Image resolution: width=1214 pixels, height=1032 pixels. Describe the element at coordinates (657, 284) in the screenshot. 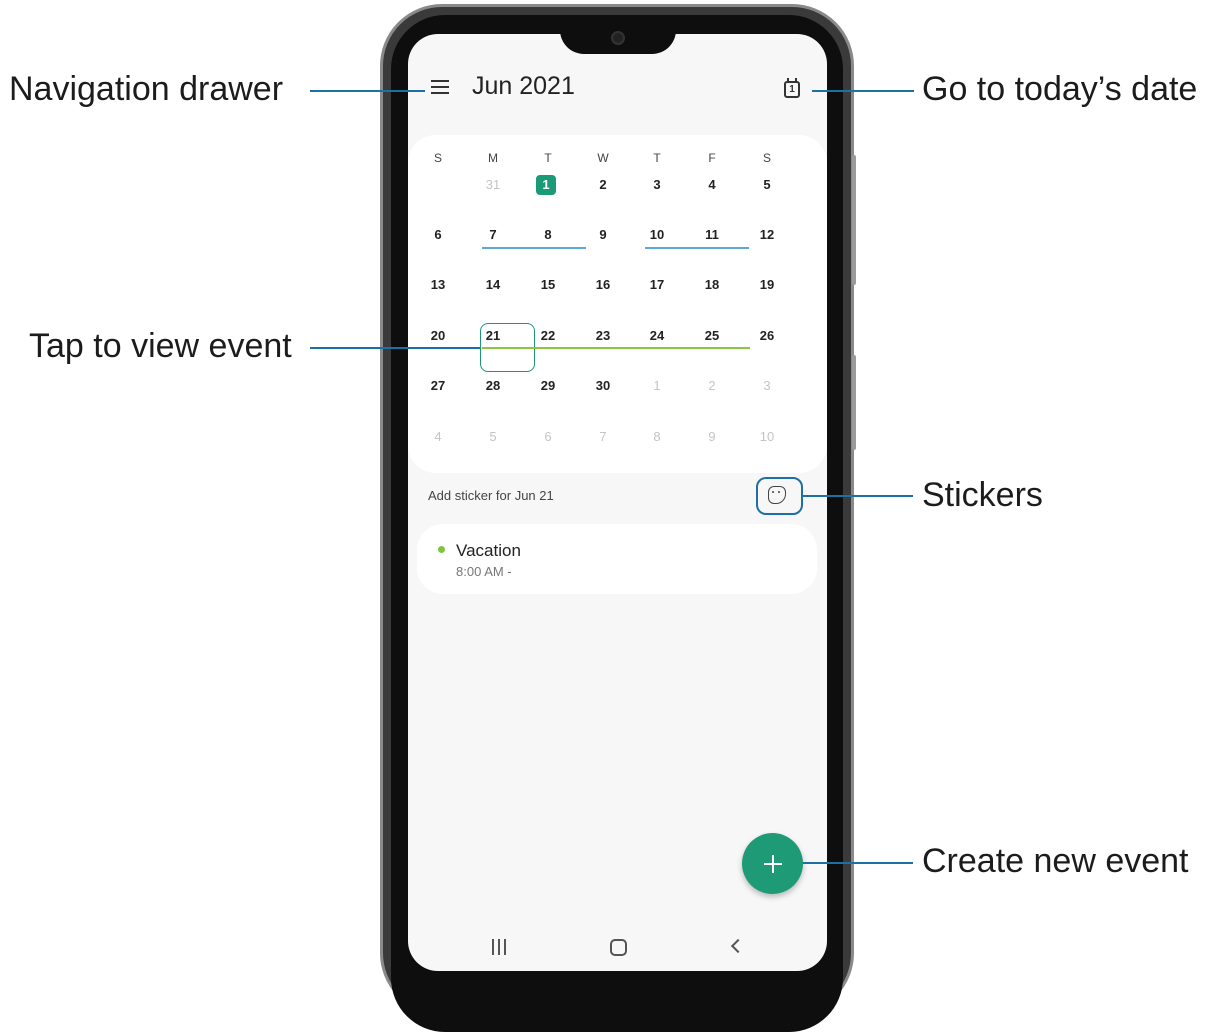

I see `calendar-day: 17` at that location.